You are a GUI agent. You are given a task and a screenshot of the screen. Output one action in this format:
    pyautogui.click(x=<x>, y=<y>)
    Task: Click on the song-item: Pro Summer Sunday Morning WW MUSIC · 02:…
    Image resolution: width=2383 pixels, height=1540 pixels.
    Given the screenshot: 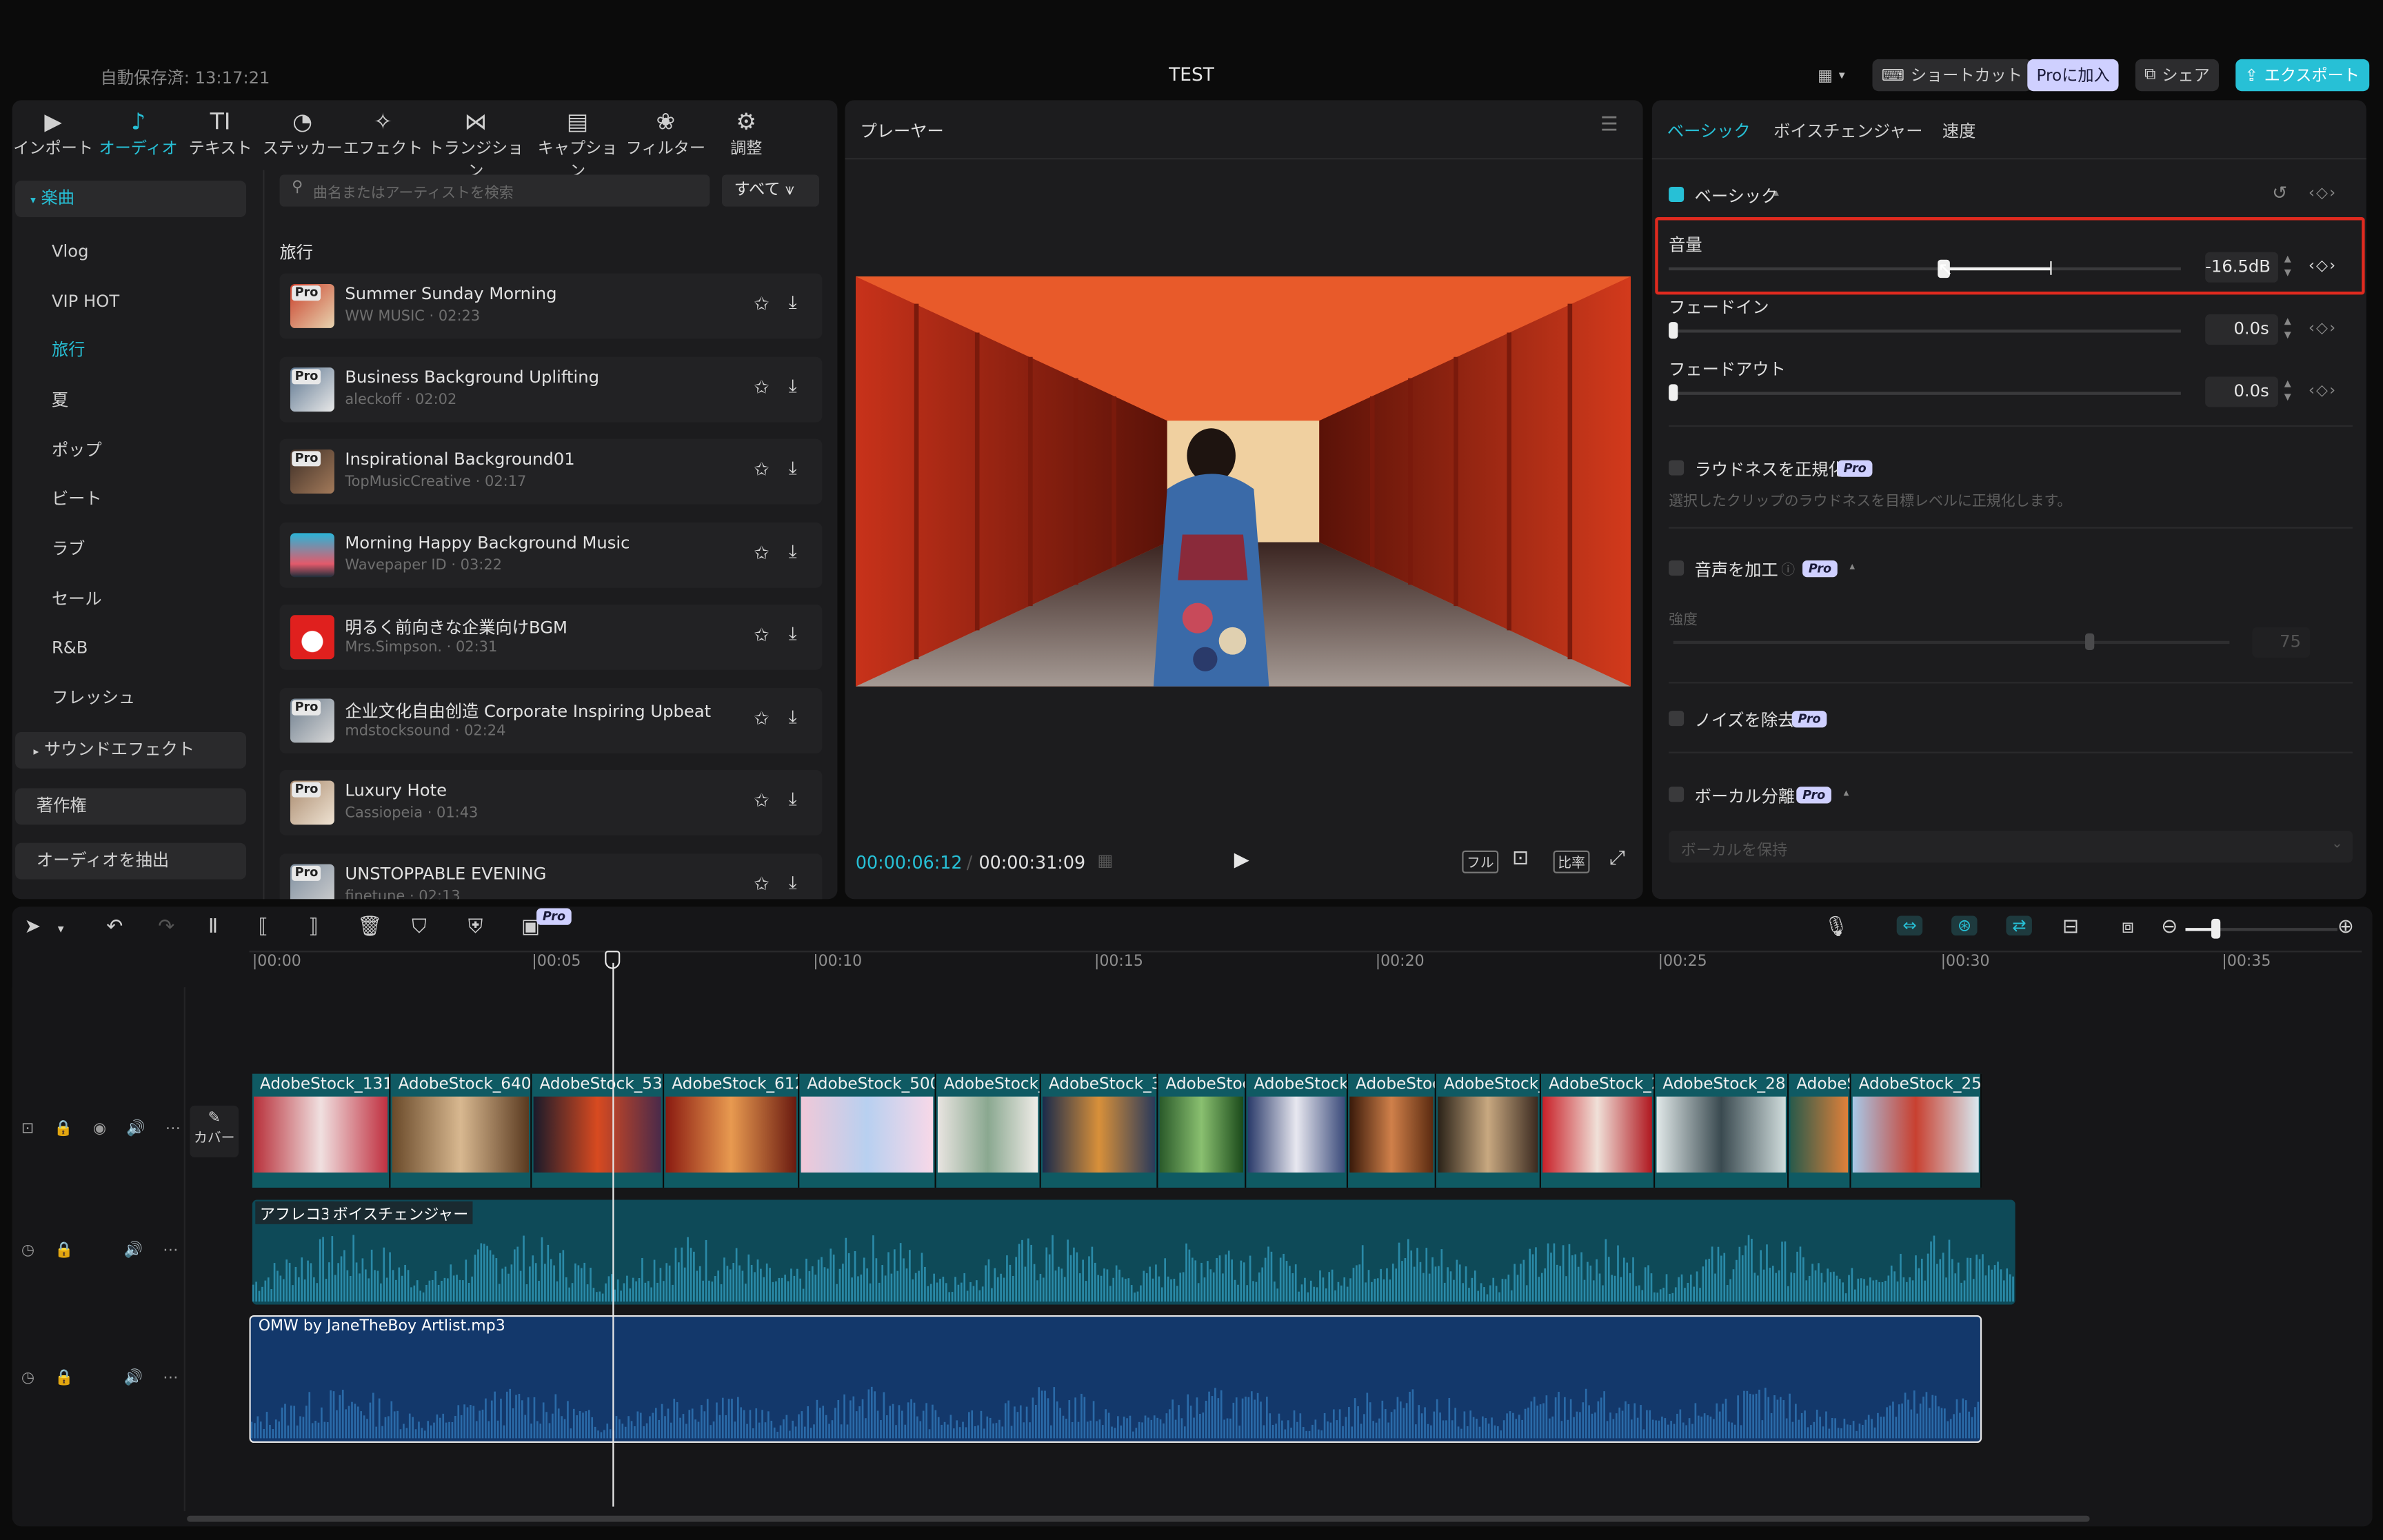 What is the action you would take?
    pyautogui.click(x=551, y=306)
    